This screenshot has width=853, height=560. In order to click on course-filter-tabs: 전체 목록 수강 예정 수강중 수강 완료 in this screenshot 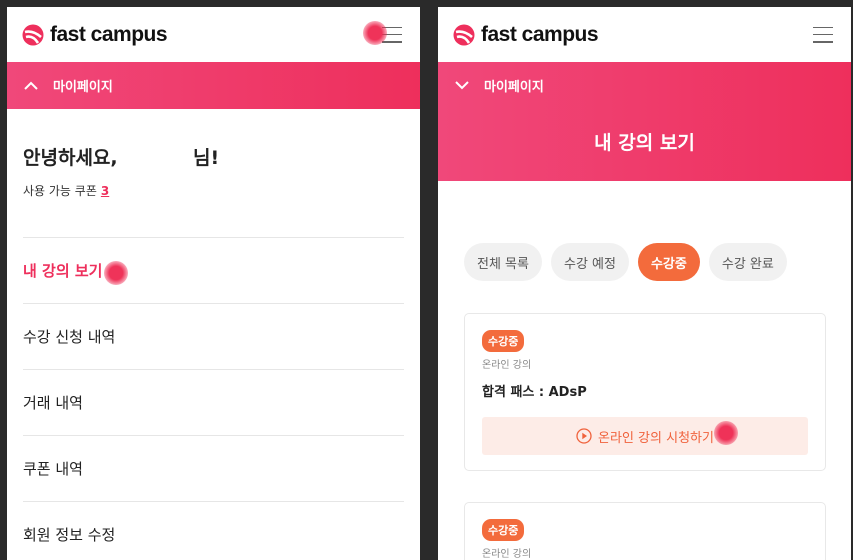, I will do `click(644, 262)`.